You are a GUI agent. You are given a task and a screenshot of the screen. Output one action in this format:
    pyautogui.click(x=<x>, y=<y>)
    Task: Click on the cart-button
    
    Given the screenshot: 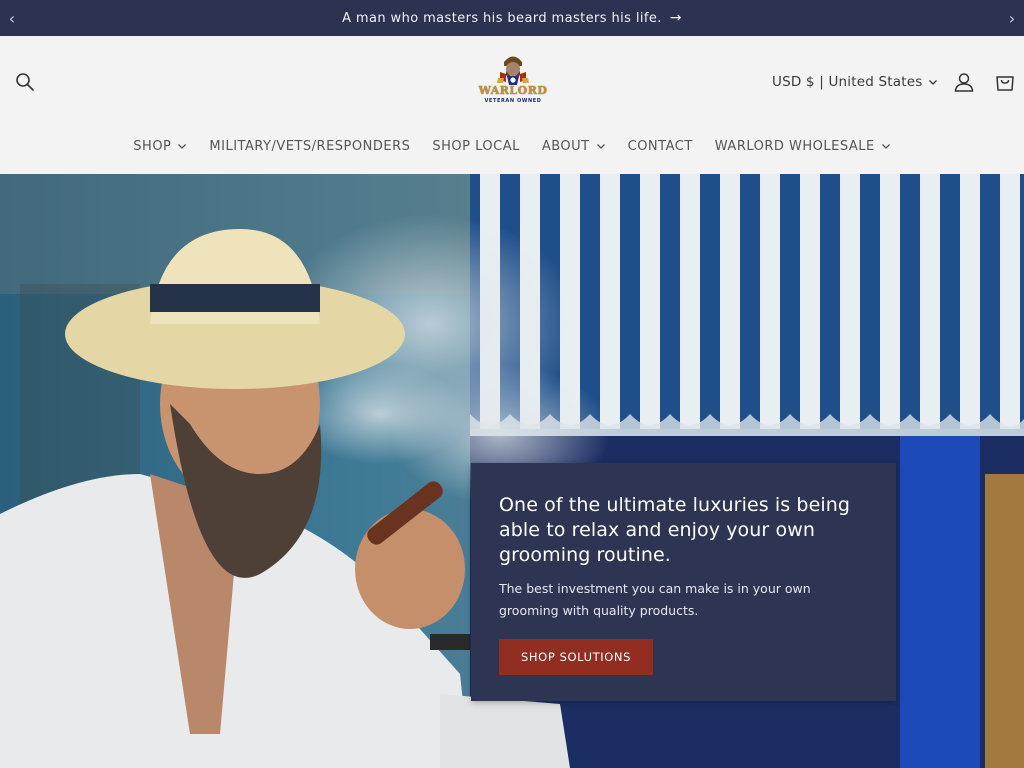 What is the action you would take?
    pyautogui.click(x=1005, y=82)
    